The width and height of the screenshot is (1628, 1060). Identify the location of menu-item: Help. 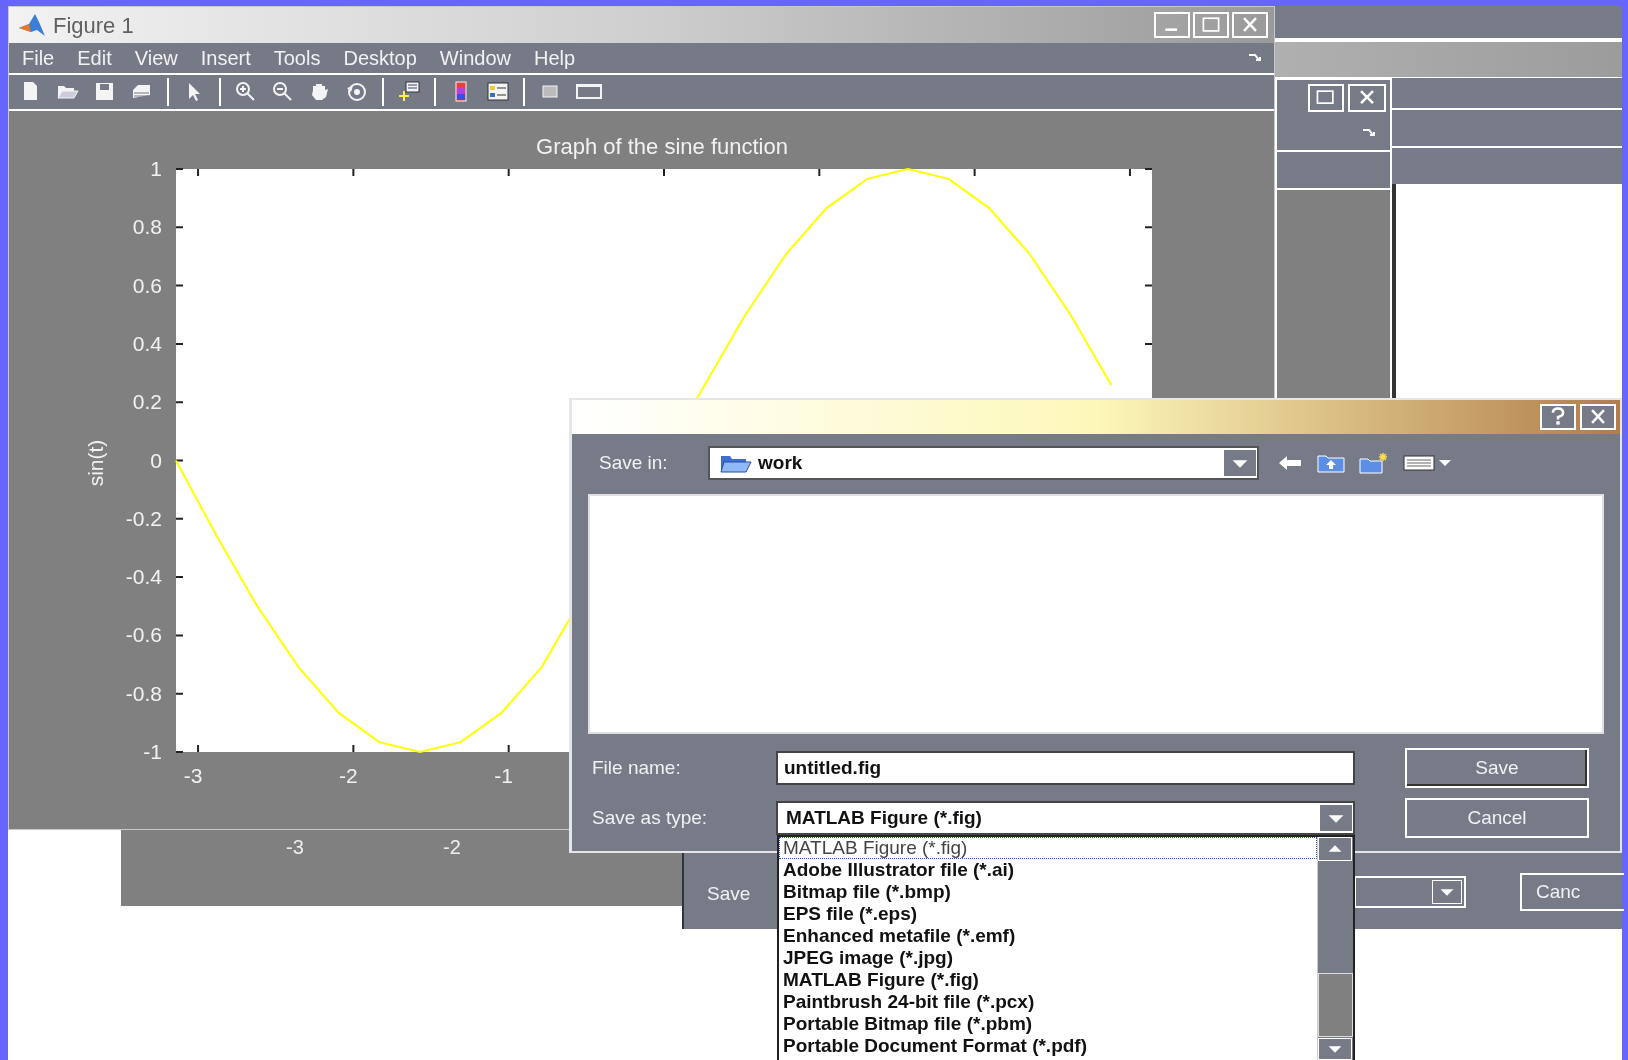
(554, 58).